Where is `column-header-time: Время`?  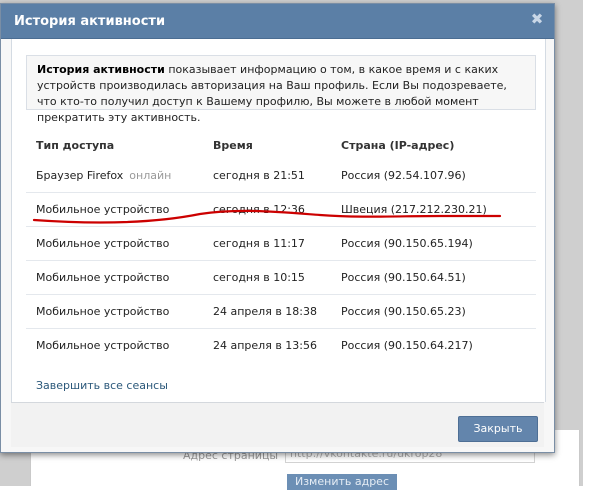 column-header-time: Время is located at coordinates (233, 145).